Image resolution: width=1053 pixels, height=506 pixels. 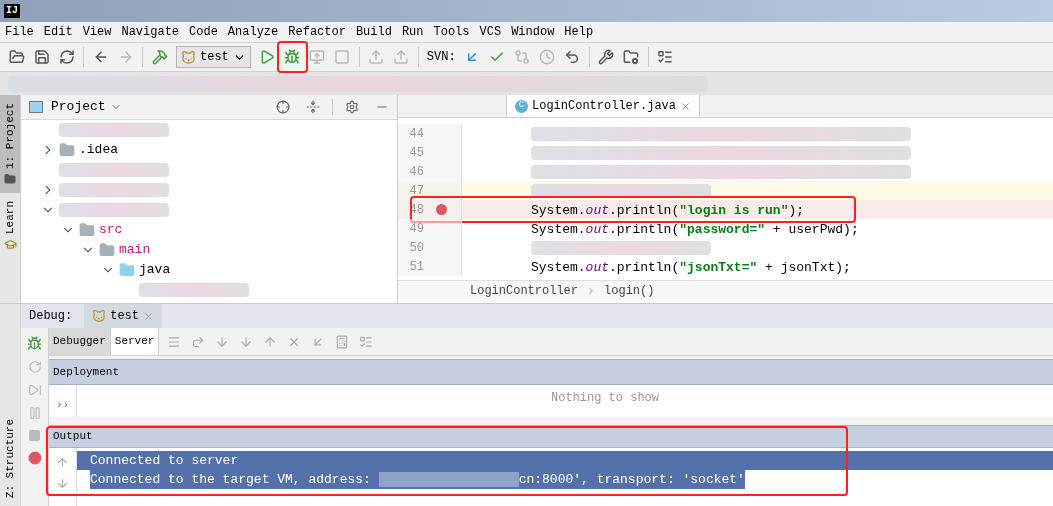 I want to click on debugger-tab: Server, so click(x=135, y=341).